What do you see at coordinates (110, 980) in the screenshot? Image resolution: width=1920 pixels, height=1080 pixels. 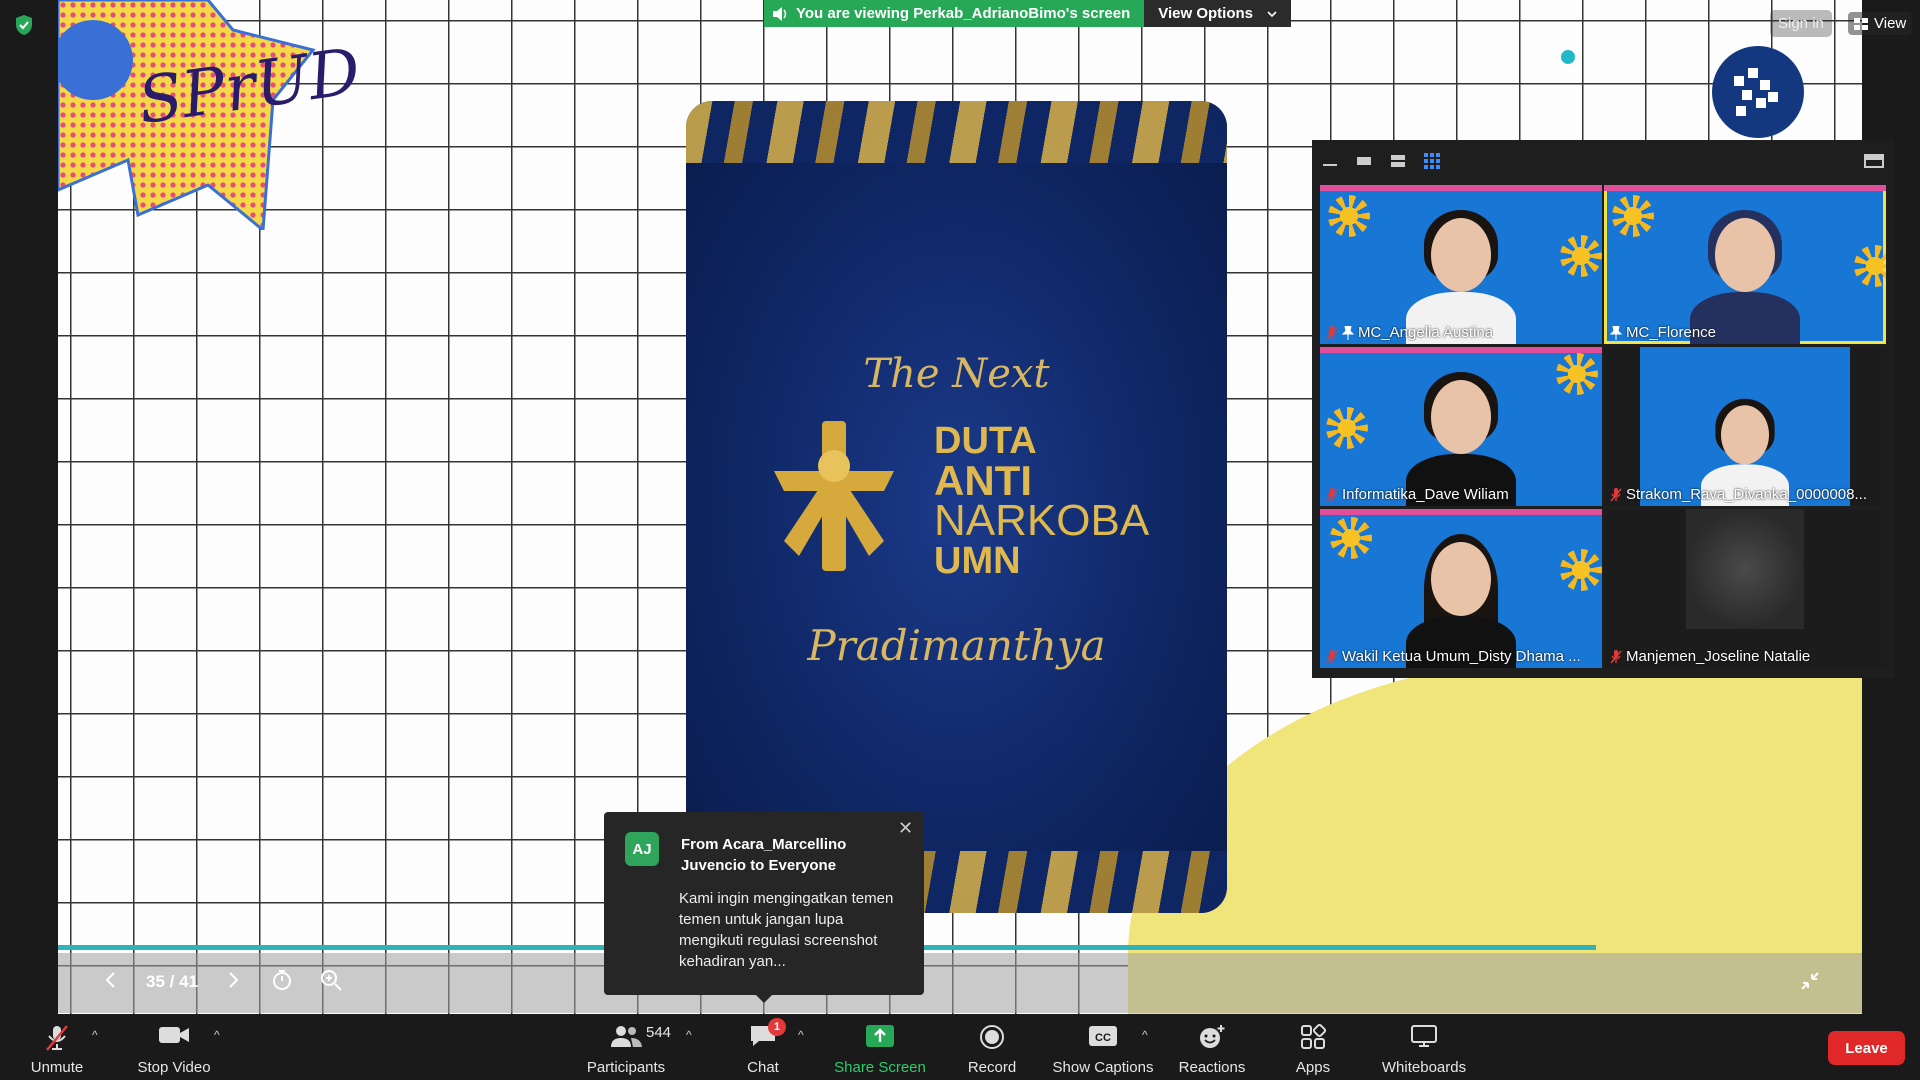 I see `chevron-left-icon` at bounding box center [110, 980].